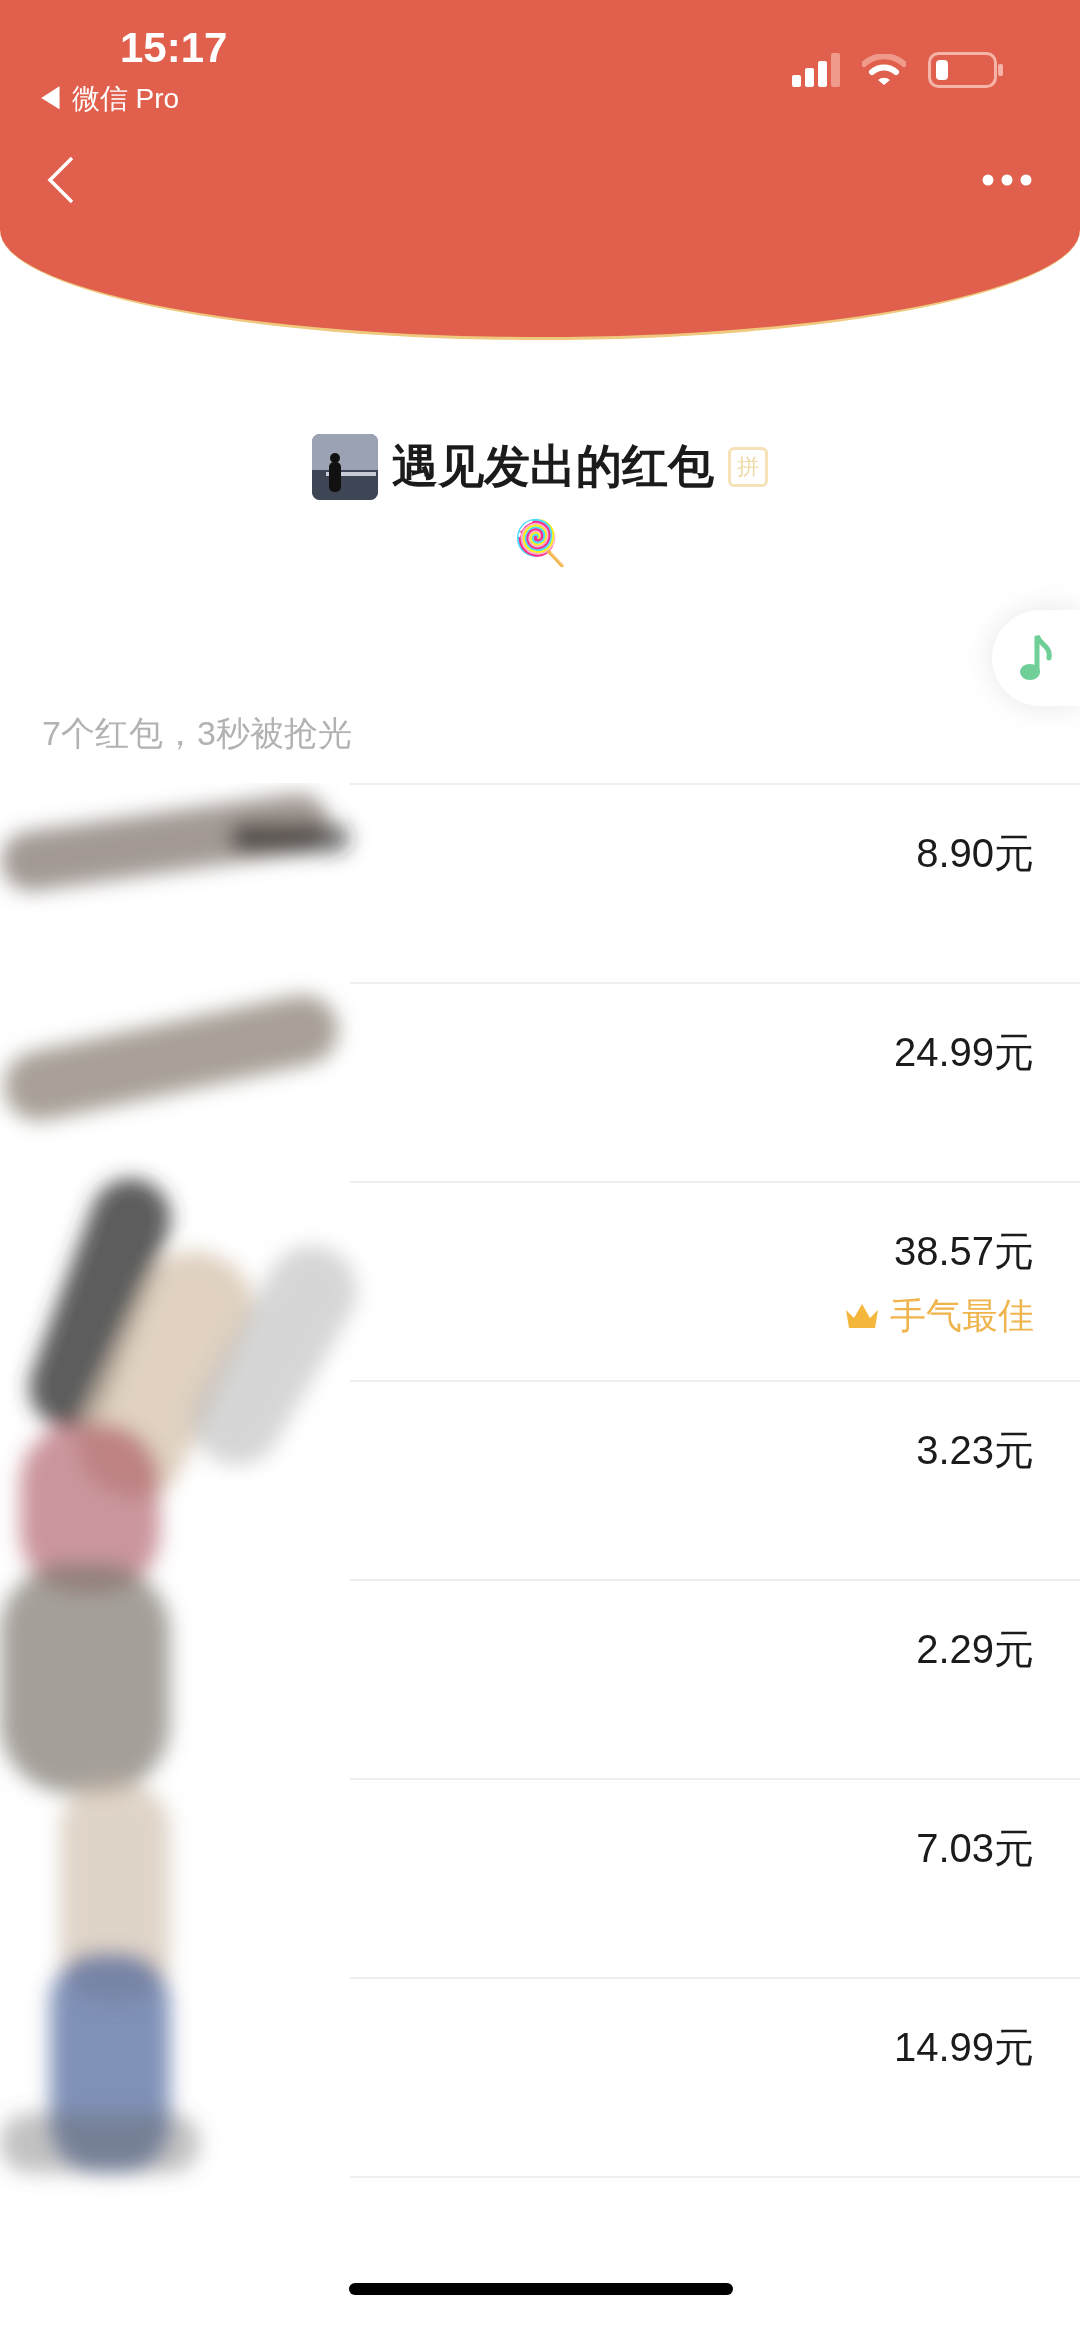 This screenshot has height=2337, width=1080. I want to click on music-note-icon, so click(1036, 658).